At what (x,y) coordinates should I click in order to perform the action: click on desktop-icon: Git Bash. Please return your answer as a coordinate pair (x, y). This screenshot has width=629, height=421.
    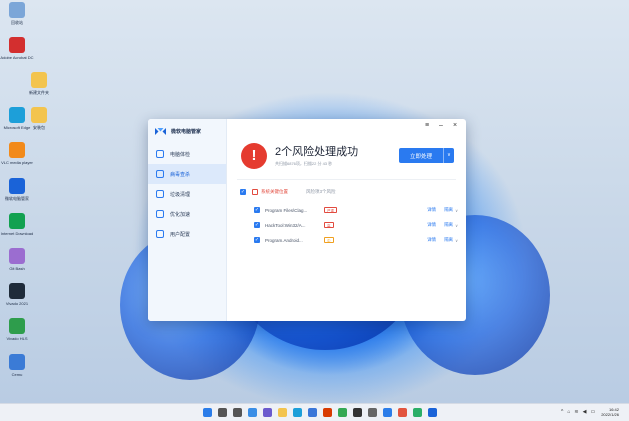
    Looking at the image, I should click on (17, 259).